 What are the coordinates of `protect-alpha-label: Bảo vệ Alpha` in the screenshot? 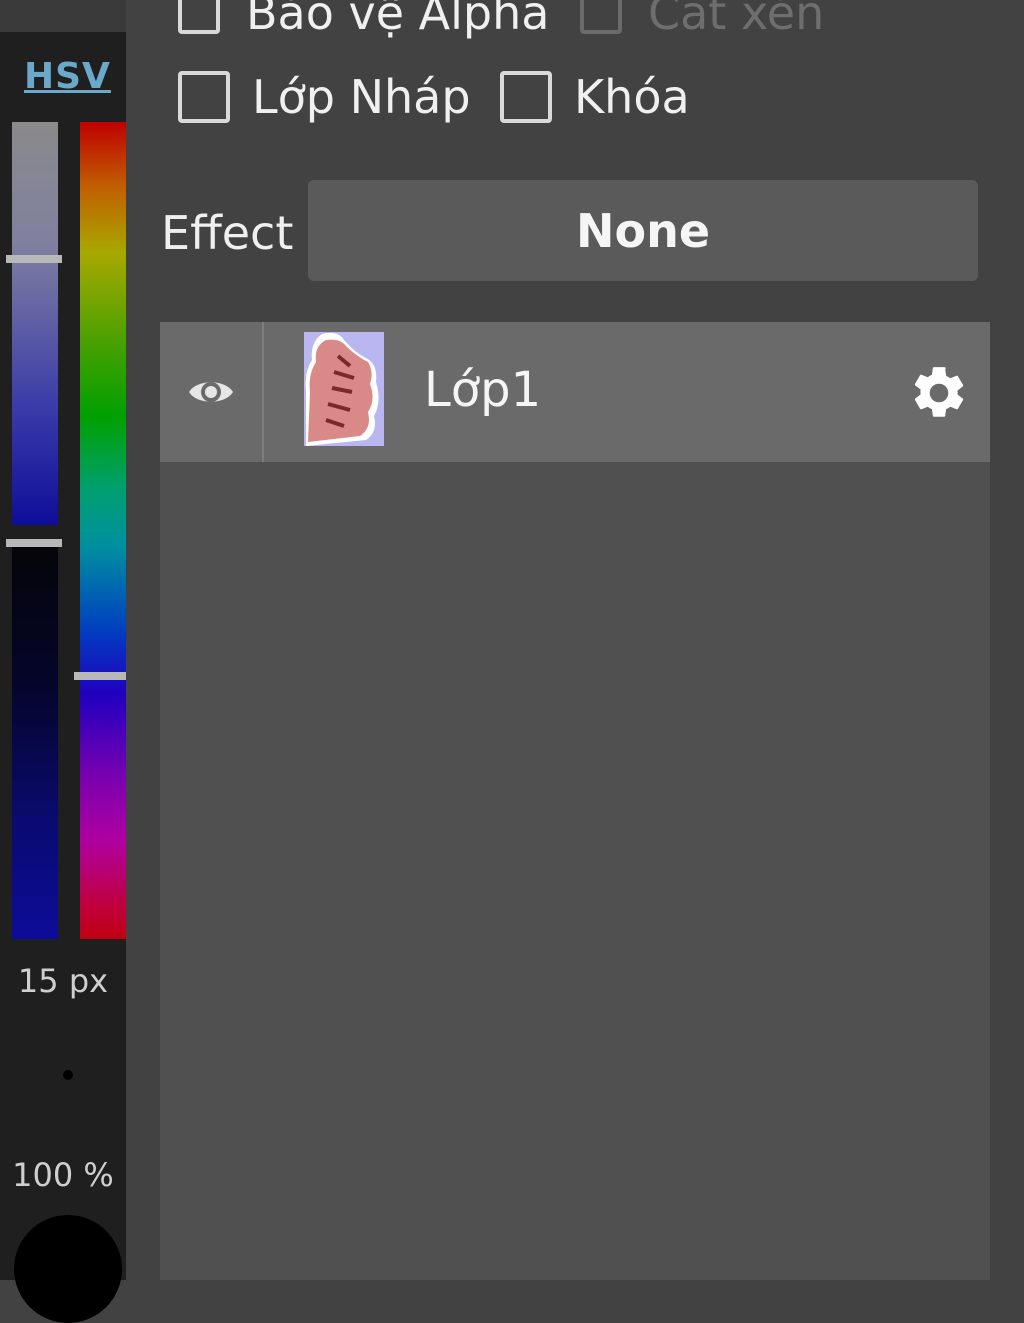 It's located at (398, 20).